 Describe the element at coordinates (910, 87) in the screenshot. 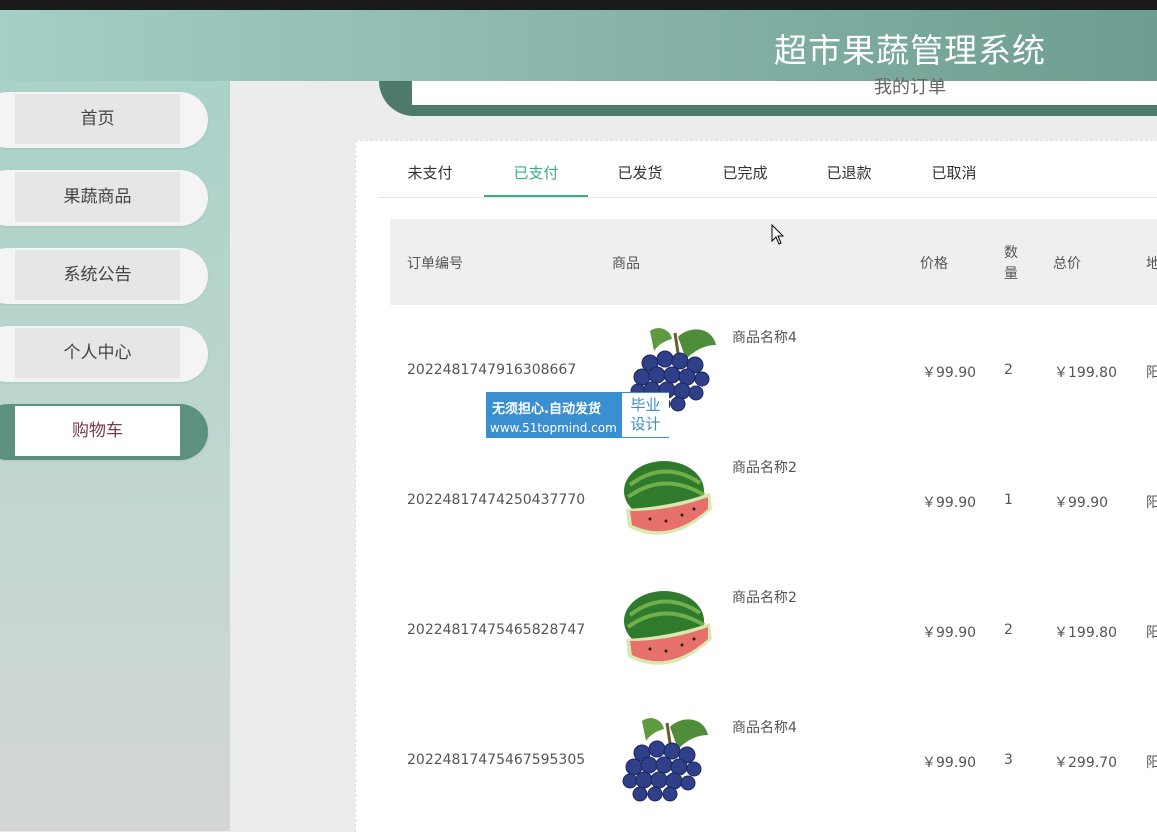

I see `section-title: 我的订单` at that location.